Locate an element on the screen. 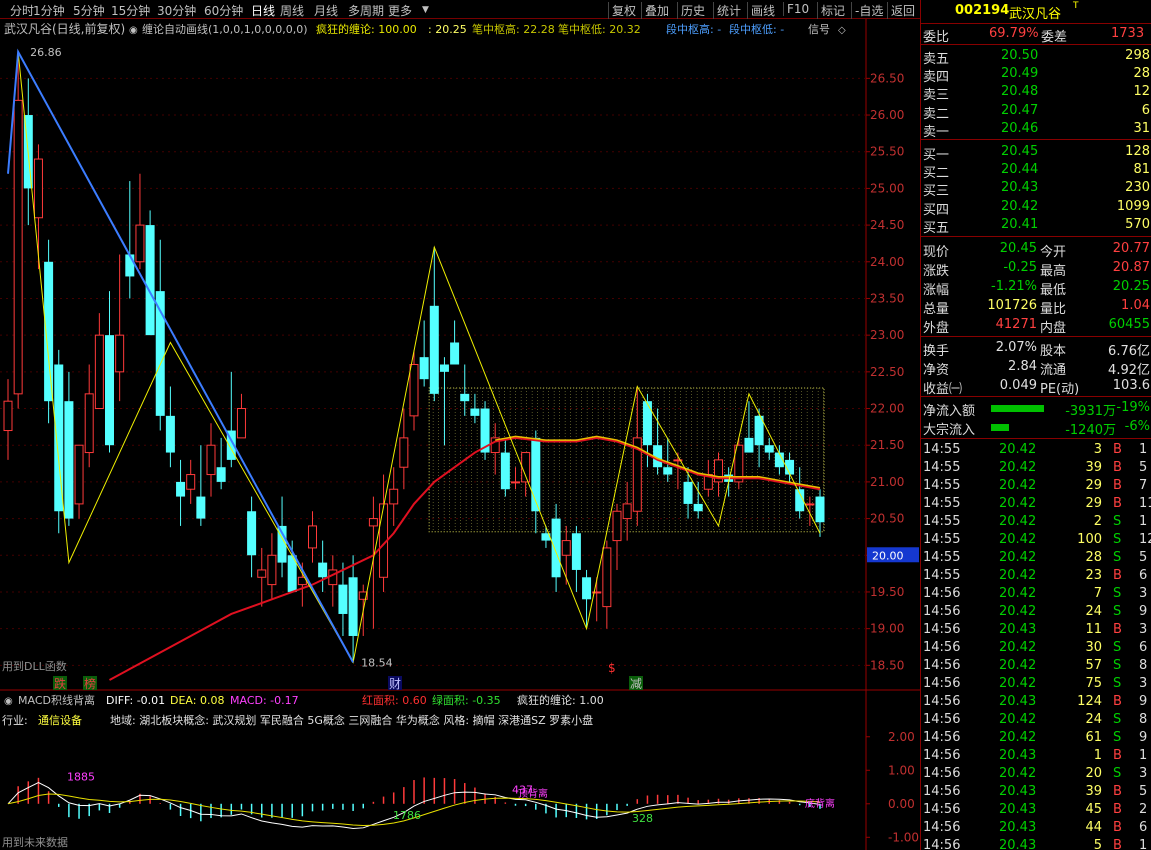 The width and height of the screenshot is (1151, 850). toolbar-button: 叠加 is located at coordinates (655, 10).